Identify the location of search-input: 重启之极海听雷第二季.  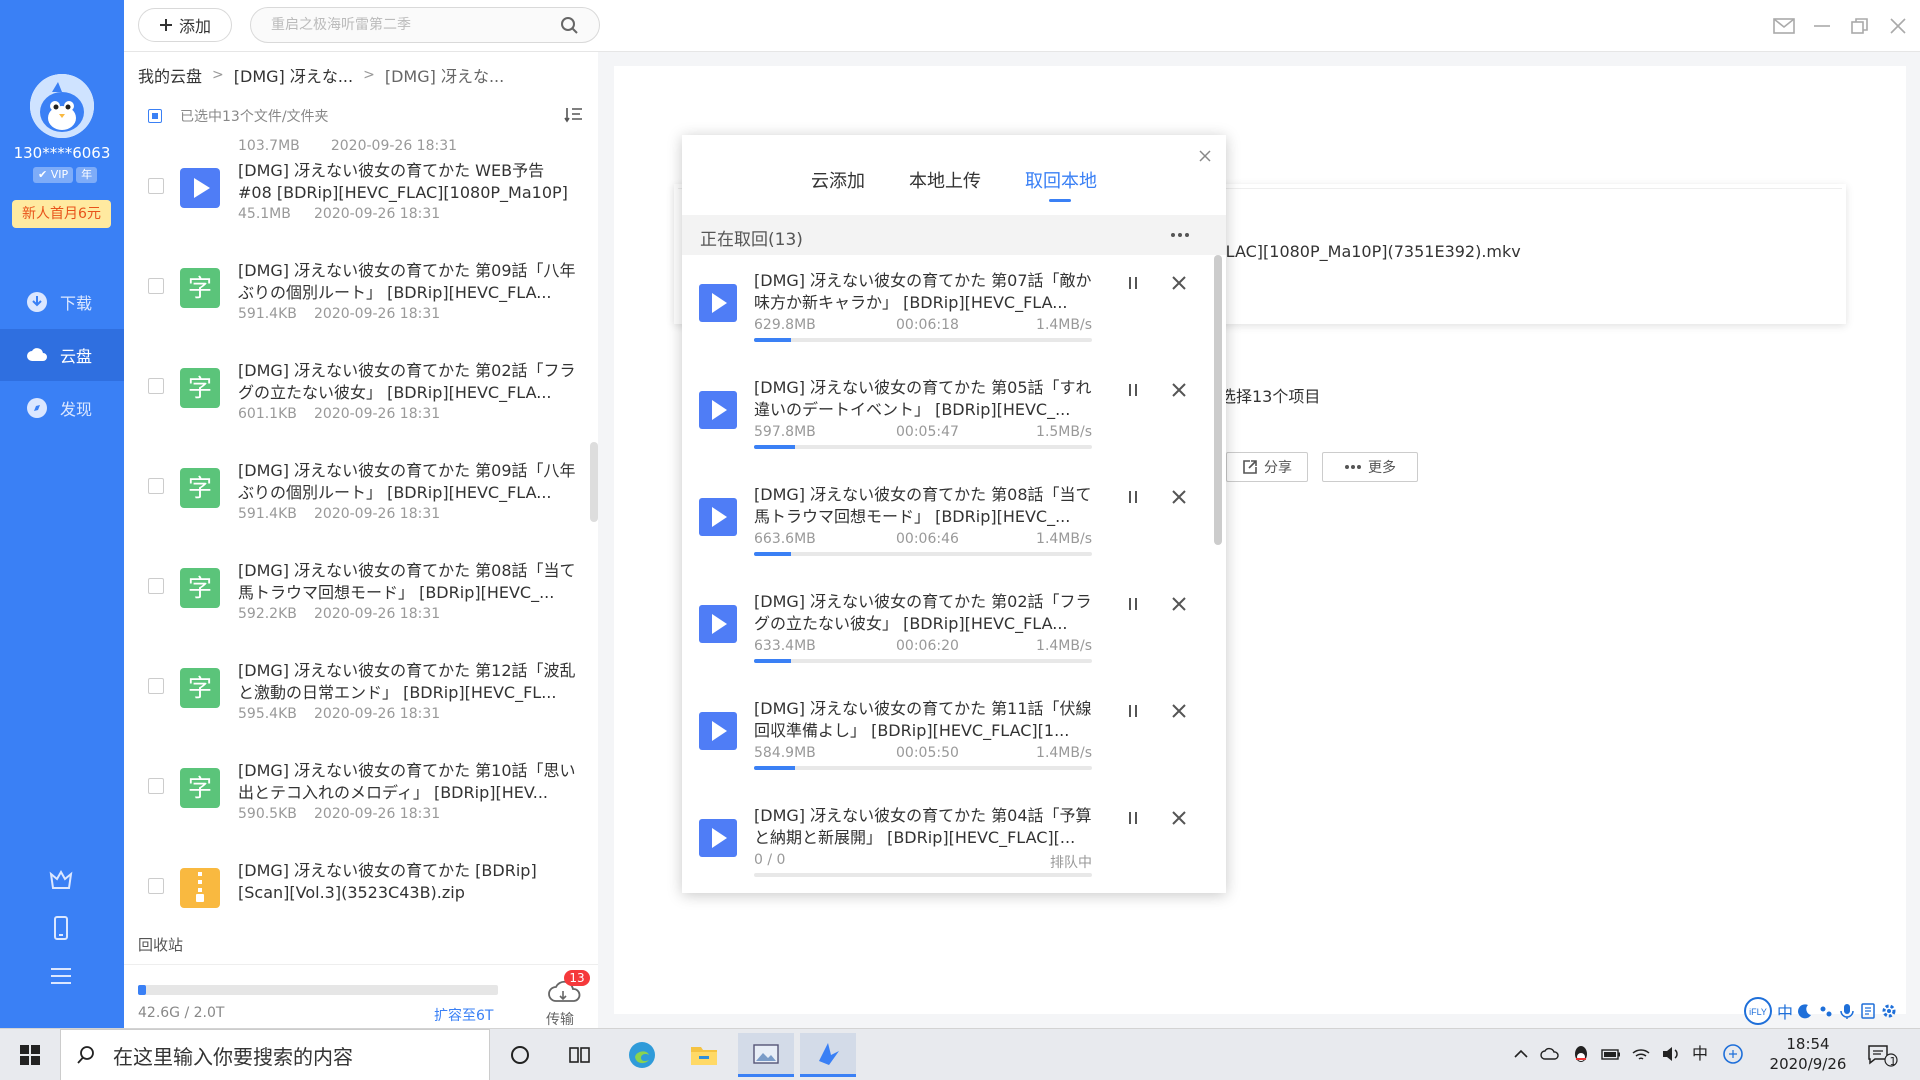
(425, 25).